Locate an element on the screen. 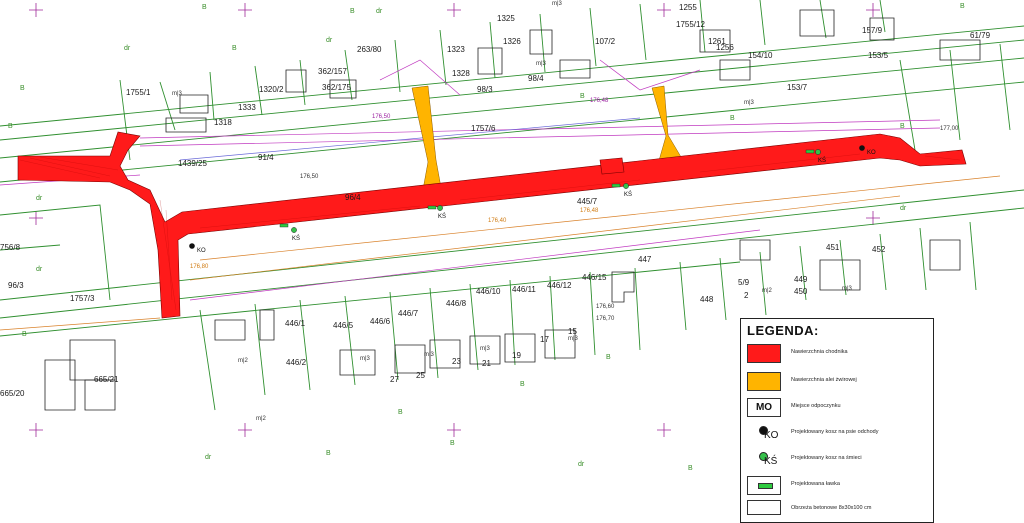  parcel-label: 449 is located at coordinates (801, 279).